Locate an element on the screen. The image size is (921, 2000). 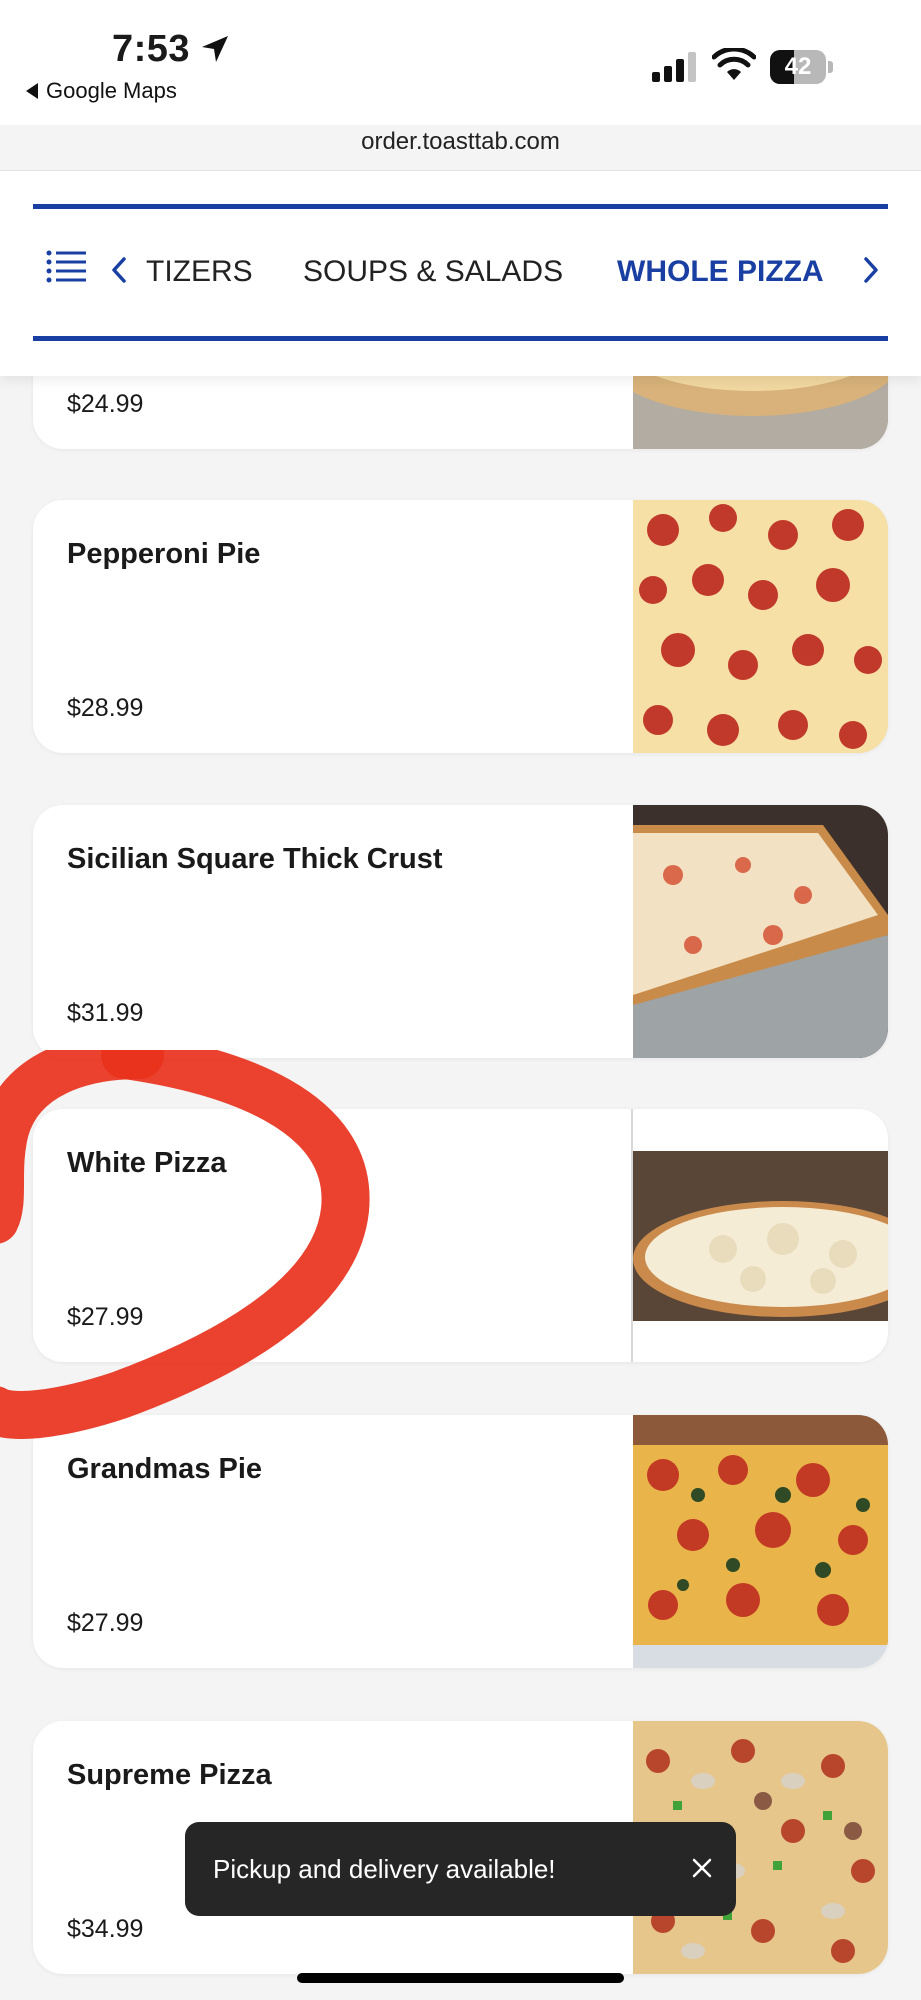
menu-item-price: $24.99 is located at coordinates (105, 404).